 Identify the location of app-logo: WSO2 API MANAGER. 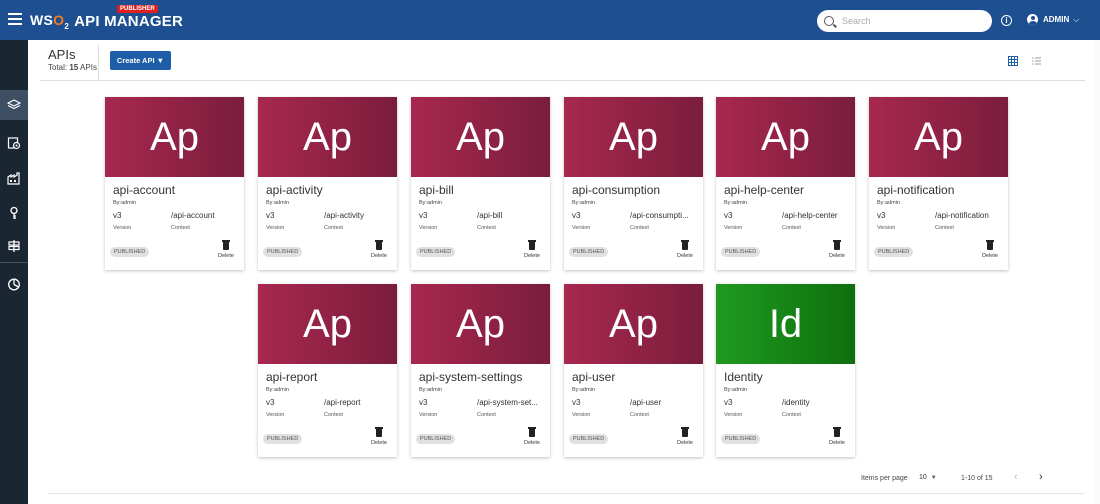
(106, 21).